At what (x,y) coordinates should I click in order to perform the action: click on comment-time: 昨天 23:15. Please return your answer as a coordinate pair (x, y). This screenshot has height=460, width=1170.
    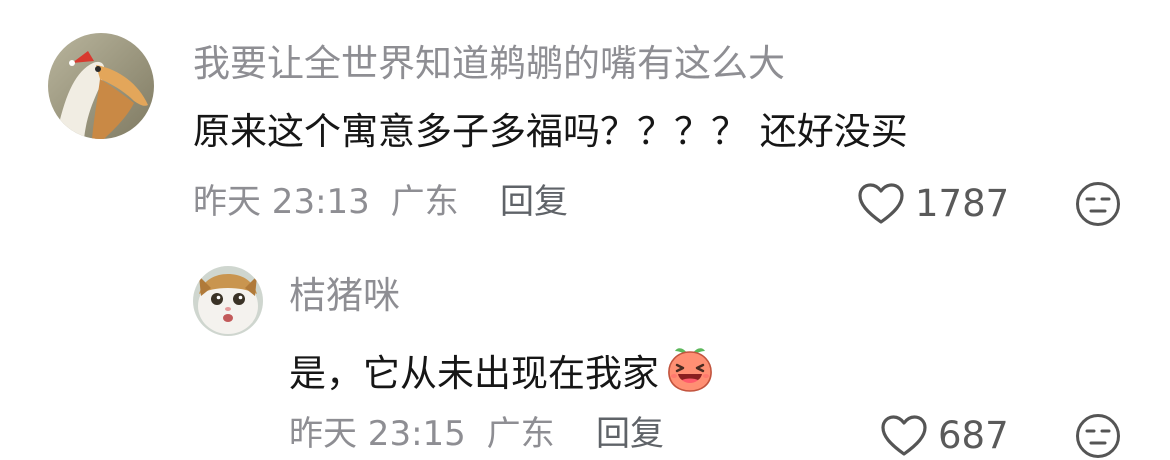
    Looking at the image, I should click on (377, 434).